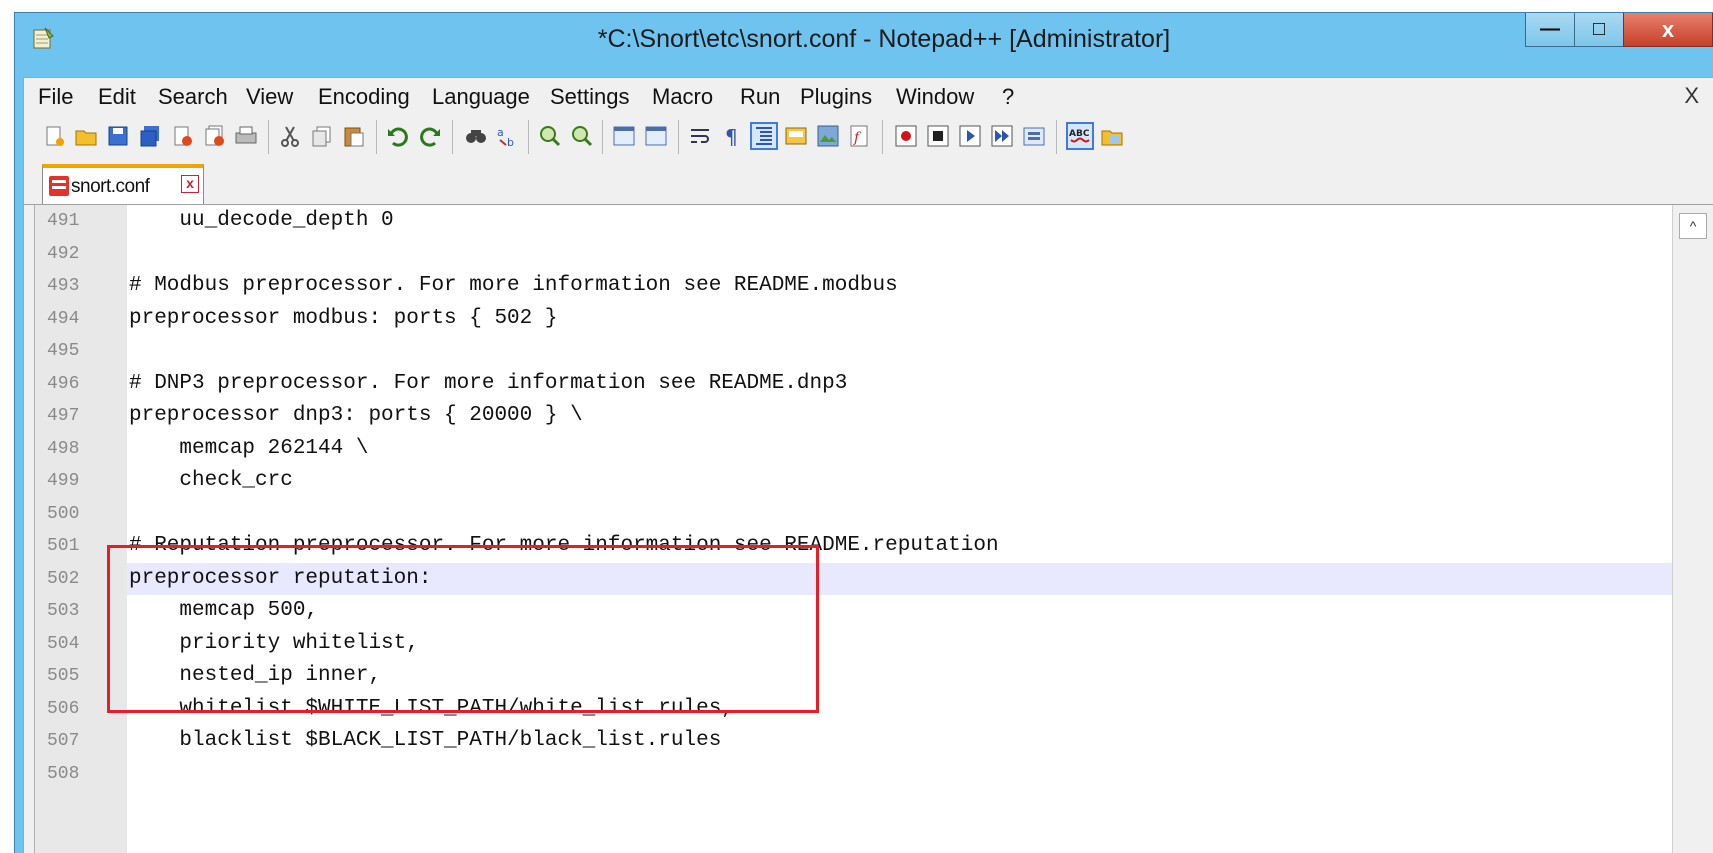  What do you see at coordinates (860, 611) in the screenshot?
I see `code-line: 503 memcap 500,` at bounding box center [860, 611].